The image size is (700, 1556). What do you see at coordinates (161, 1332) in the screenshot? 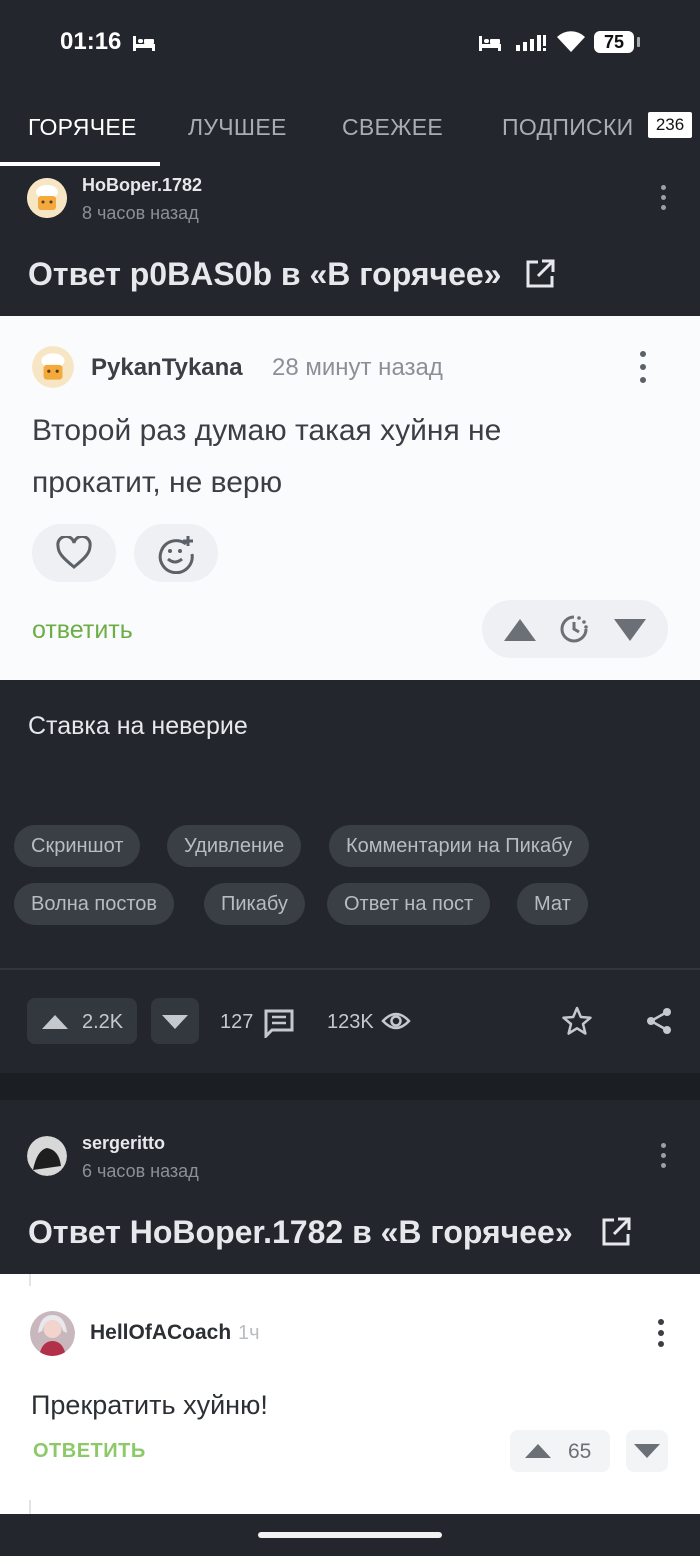
I see `comment-author: HellOfACoach` at bounding box center [161, 1332].